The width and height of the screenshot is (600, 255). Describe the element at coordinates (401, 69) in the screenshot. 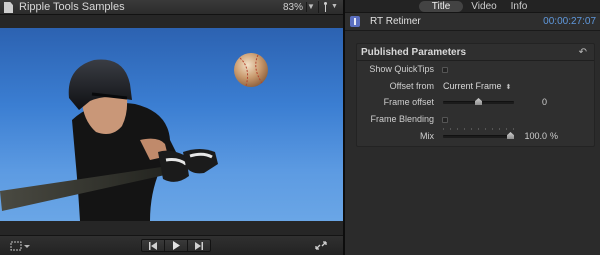

I see `show-quicktips-label: Show QuickTips` at that location.